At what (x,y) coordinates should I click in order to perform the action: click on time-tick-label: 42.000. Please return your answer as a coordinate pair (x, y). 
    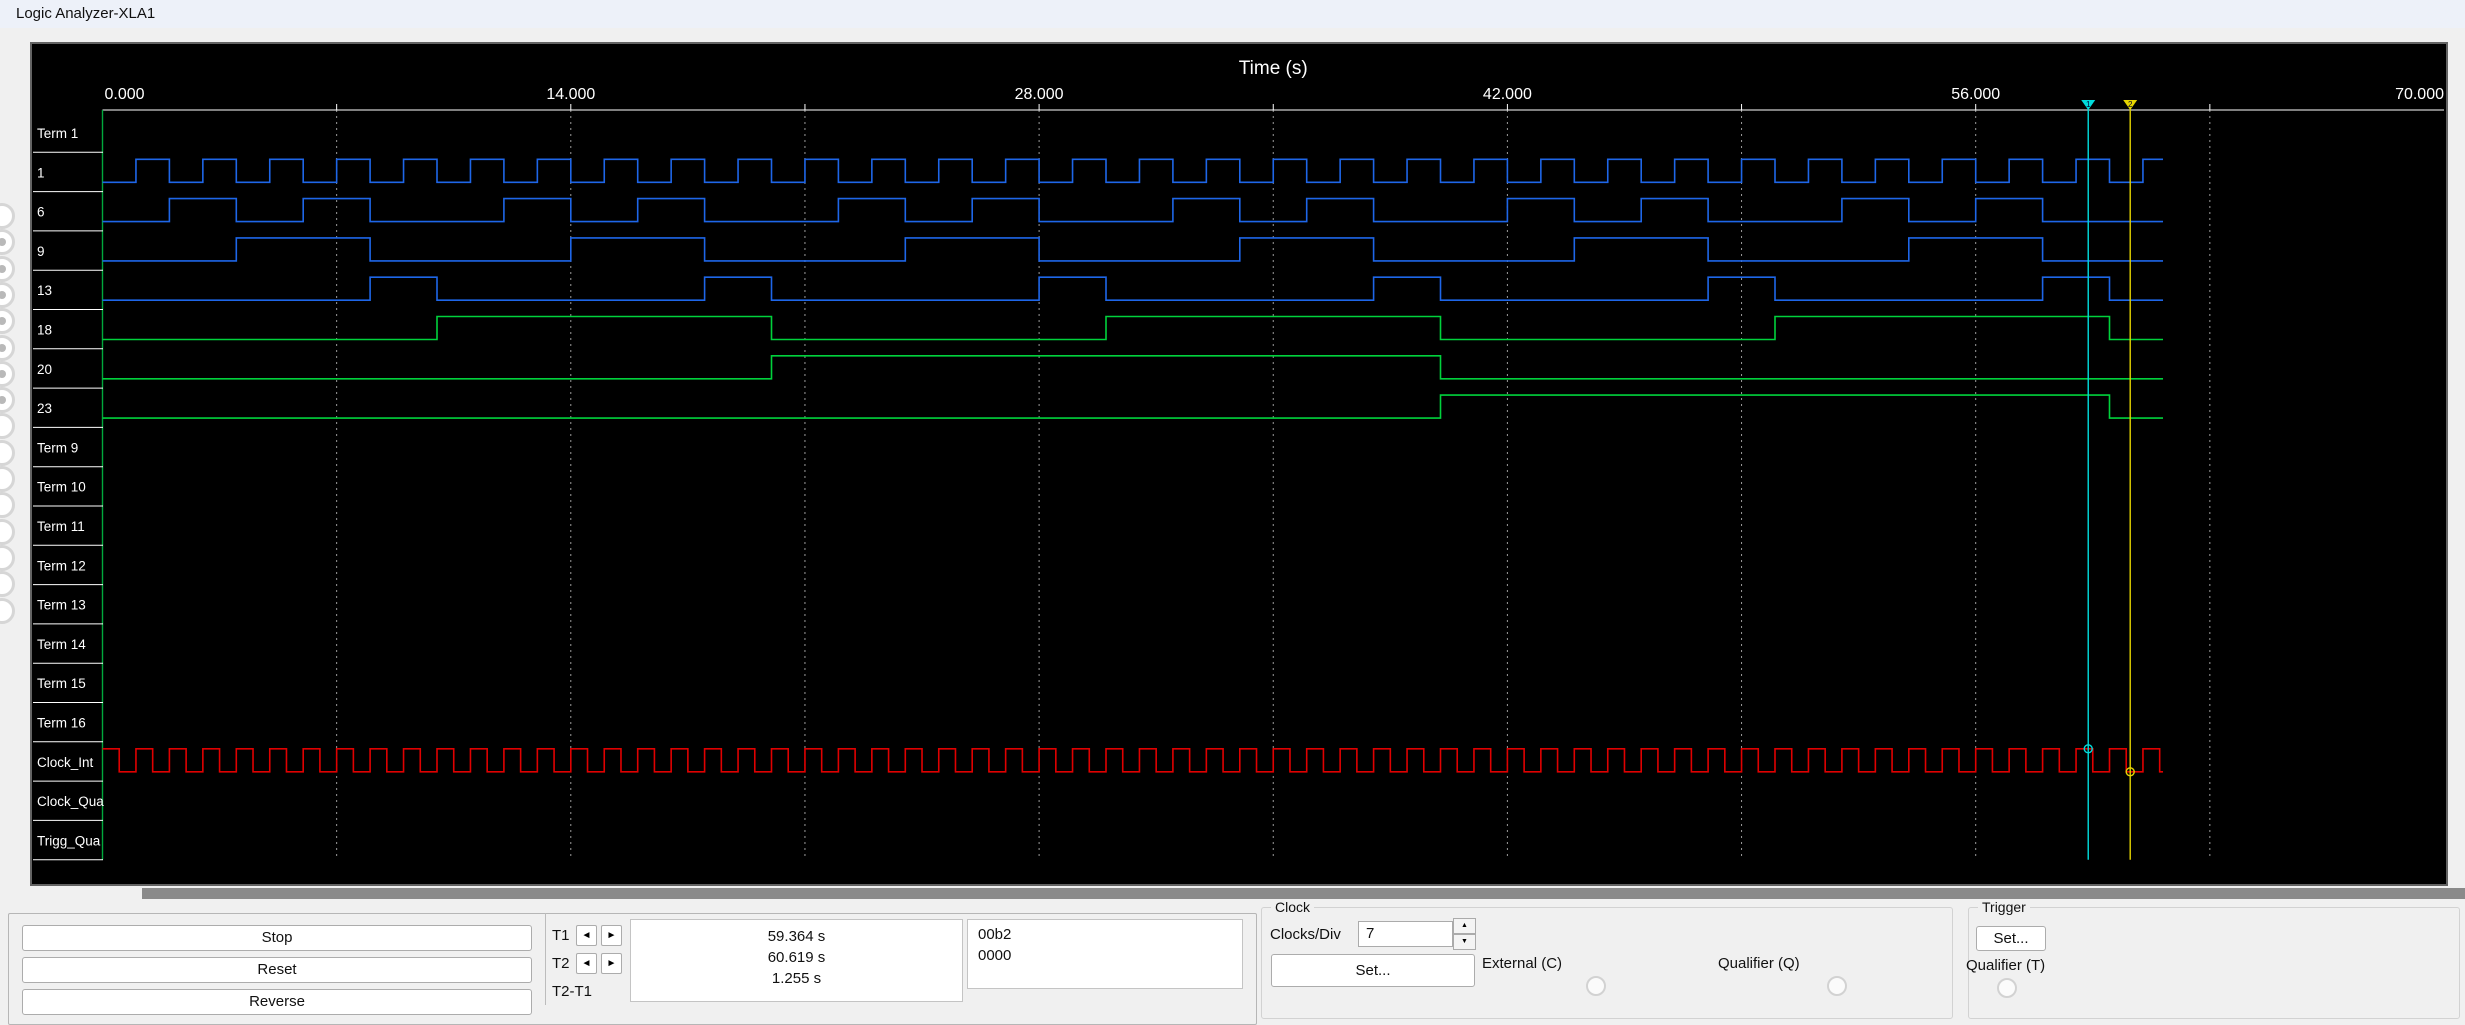
    Looking at the image, I should click on (1507, 94).